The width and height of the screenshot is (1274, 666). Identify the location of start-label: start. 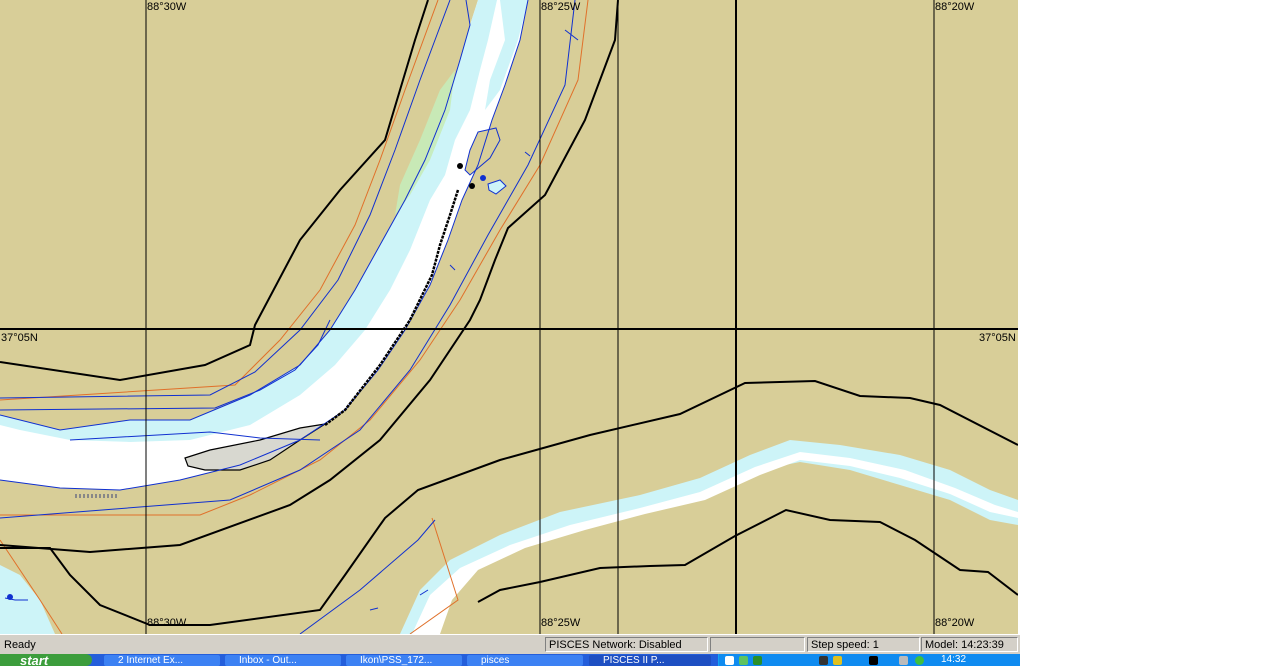
(34, 660).